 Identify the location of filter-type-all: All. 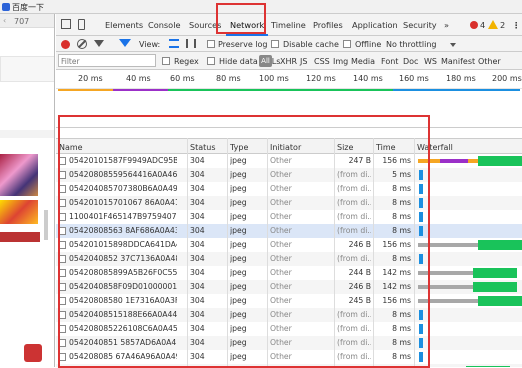
(265, 61).